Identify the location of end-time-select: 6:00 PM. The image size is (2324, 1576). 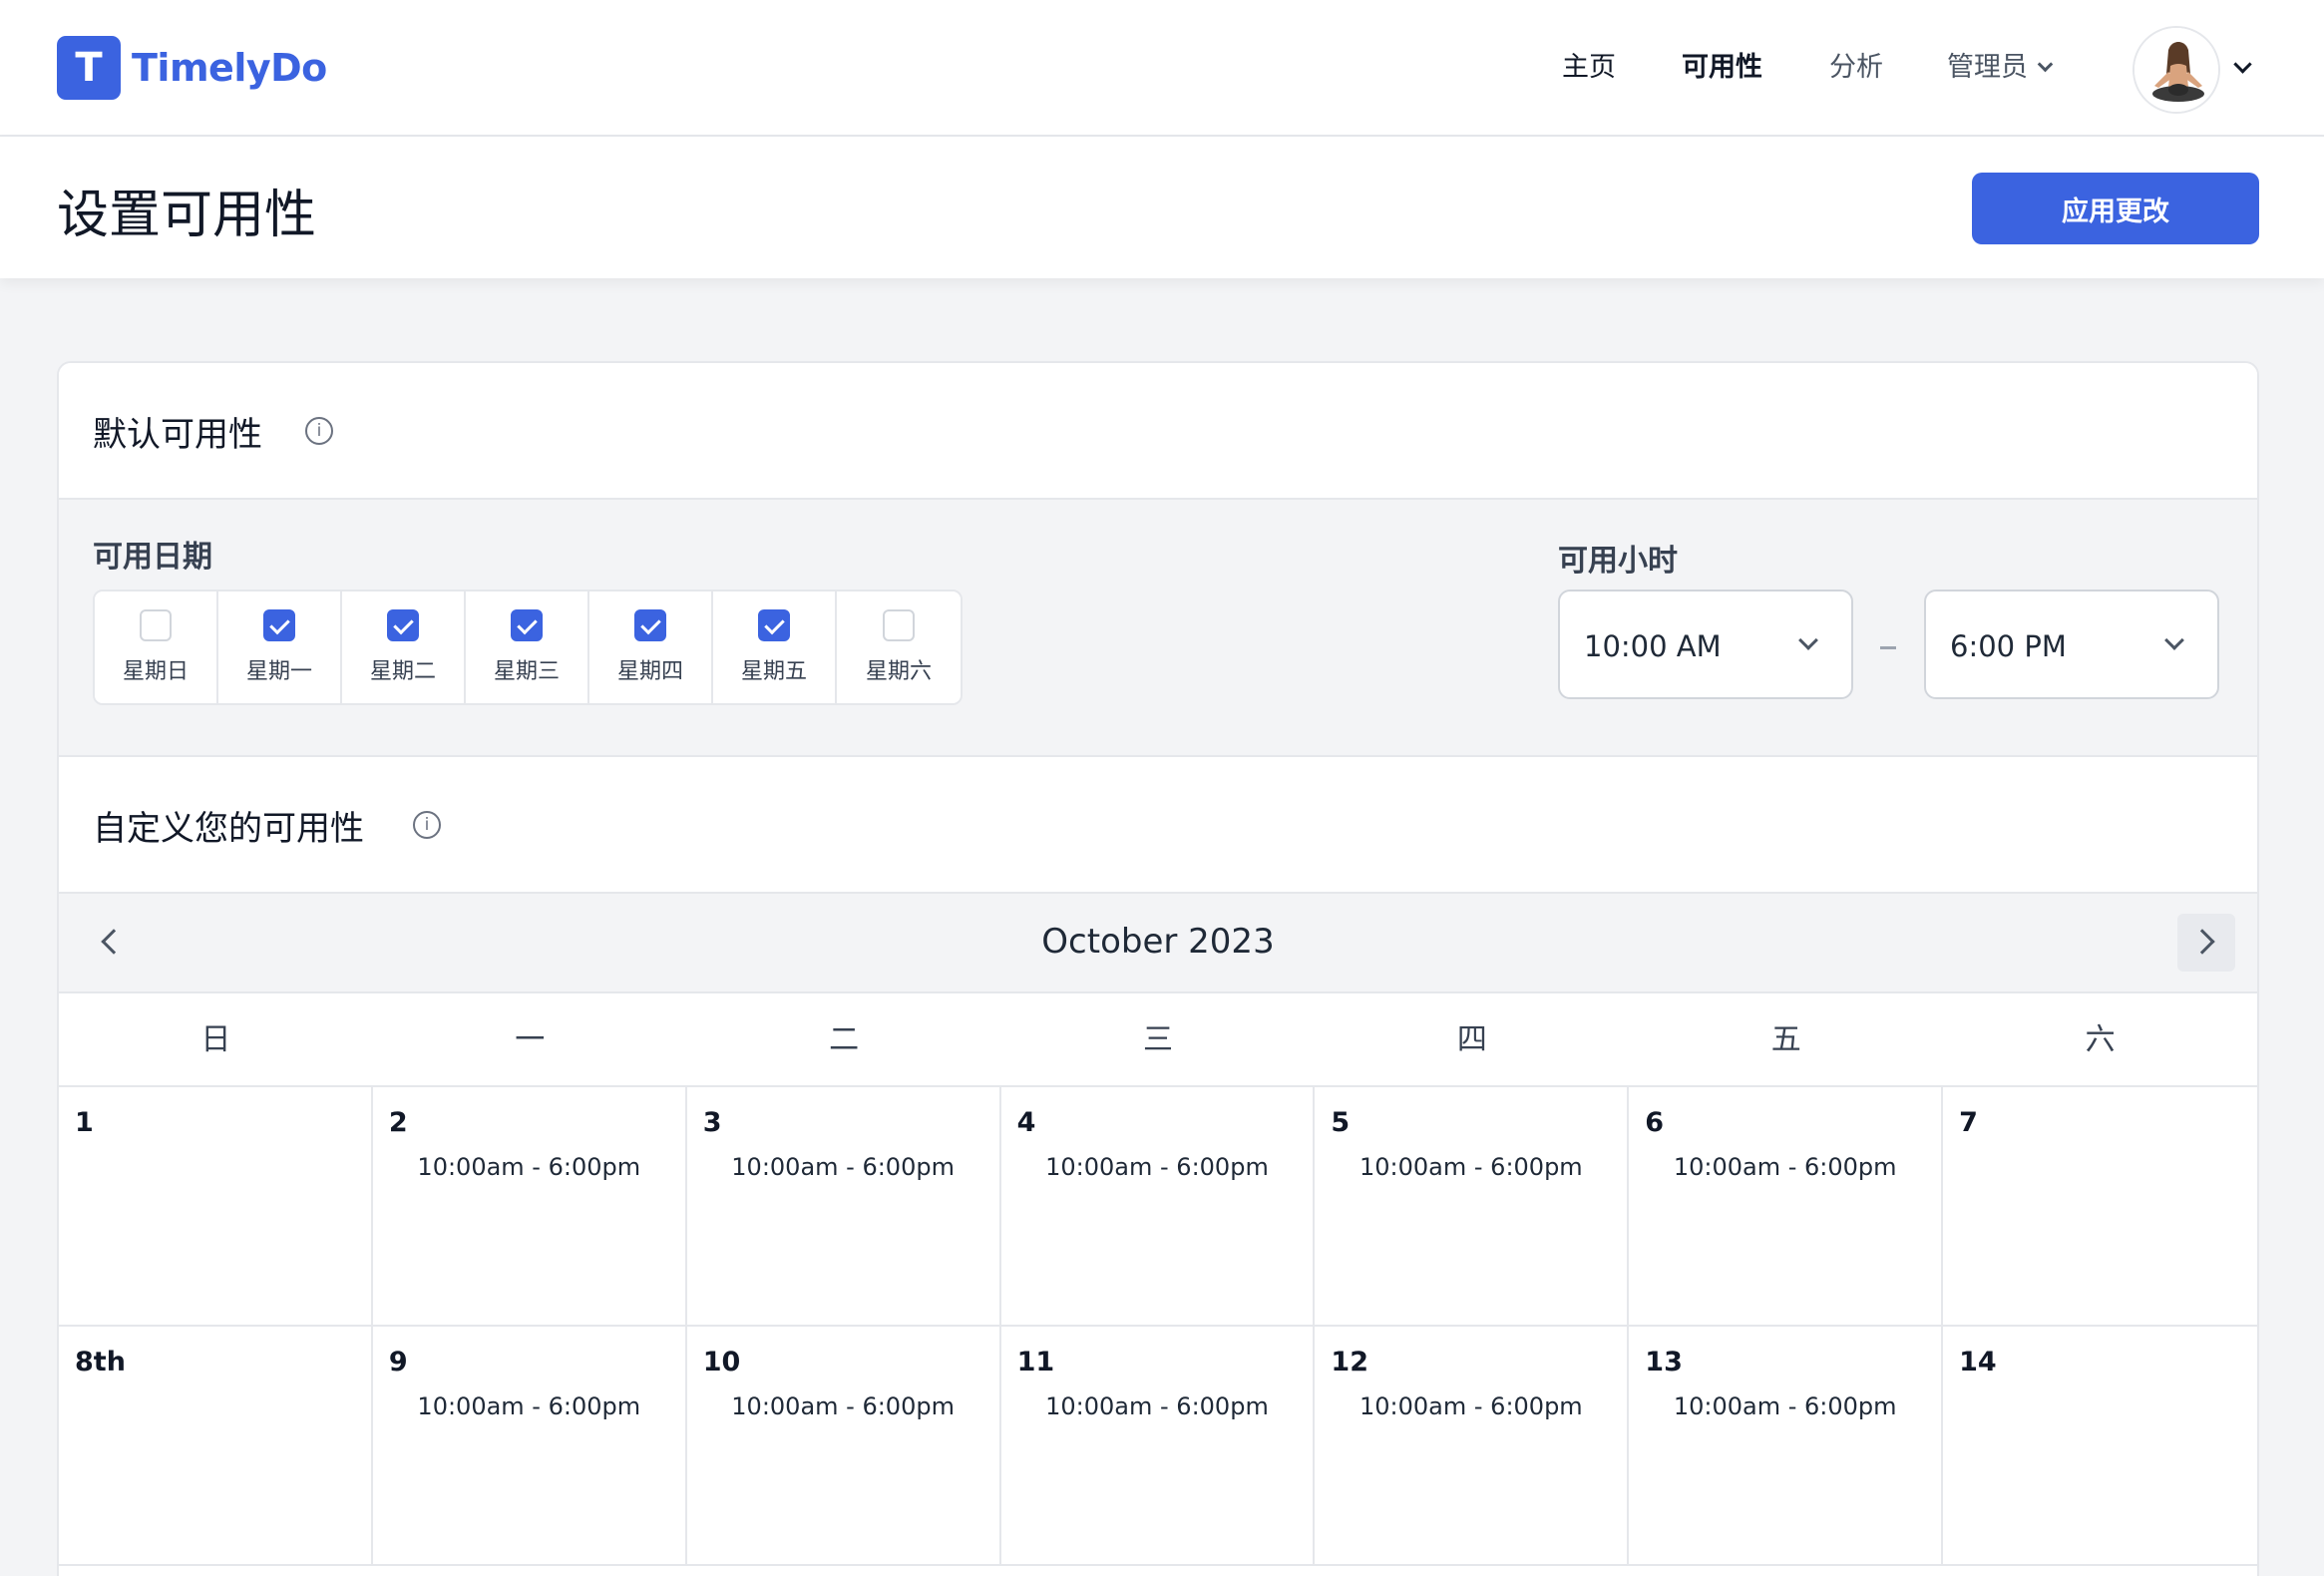
(2071, 644).